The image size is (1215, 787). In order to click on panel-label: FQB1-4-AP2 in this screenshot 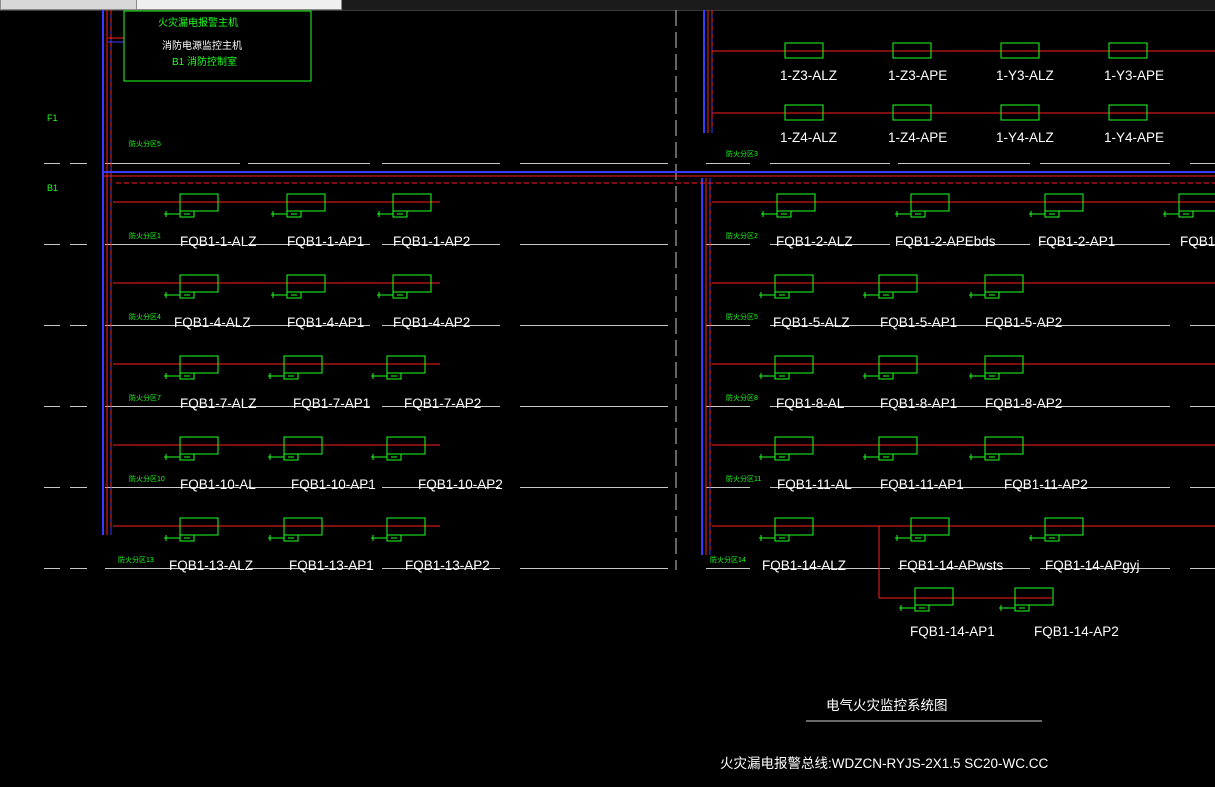, I will do `click(431, 322)`.